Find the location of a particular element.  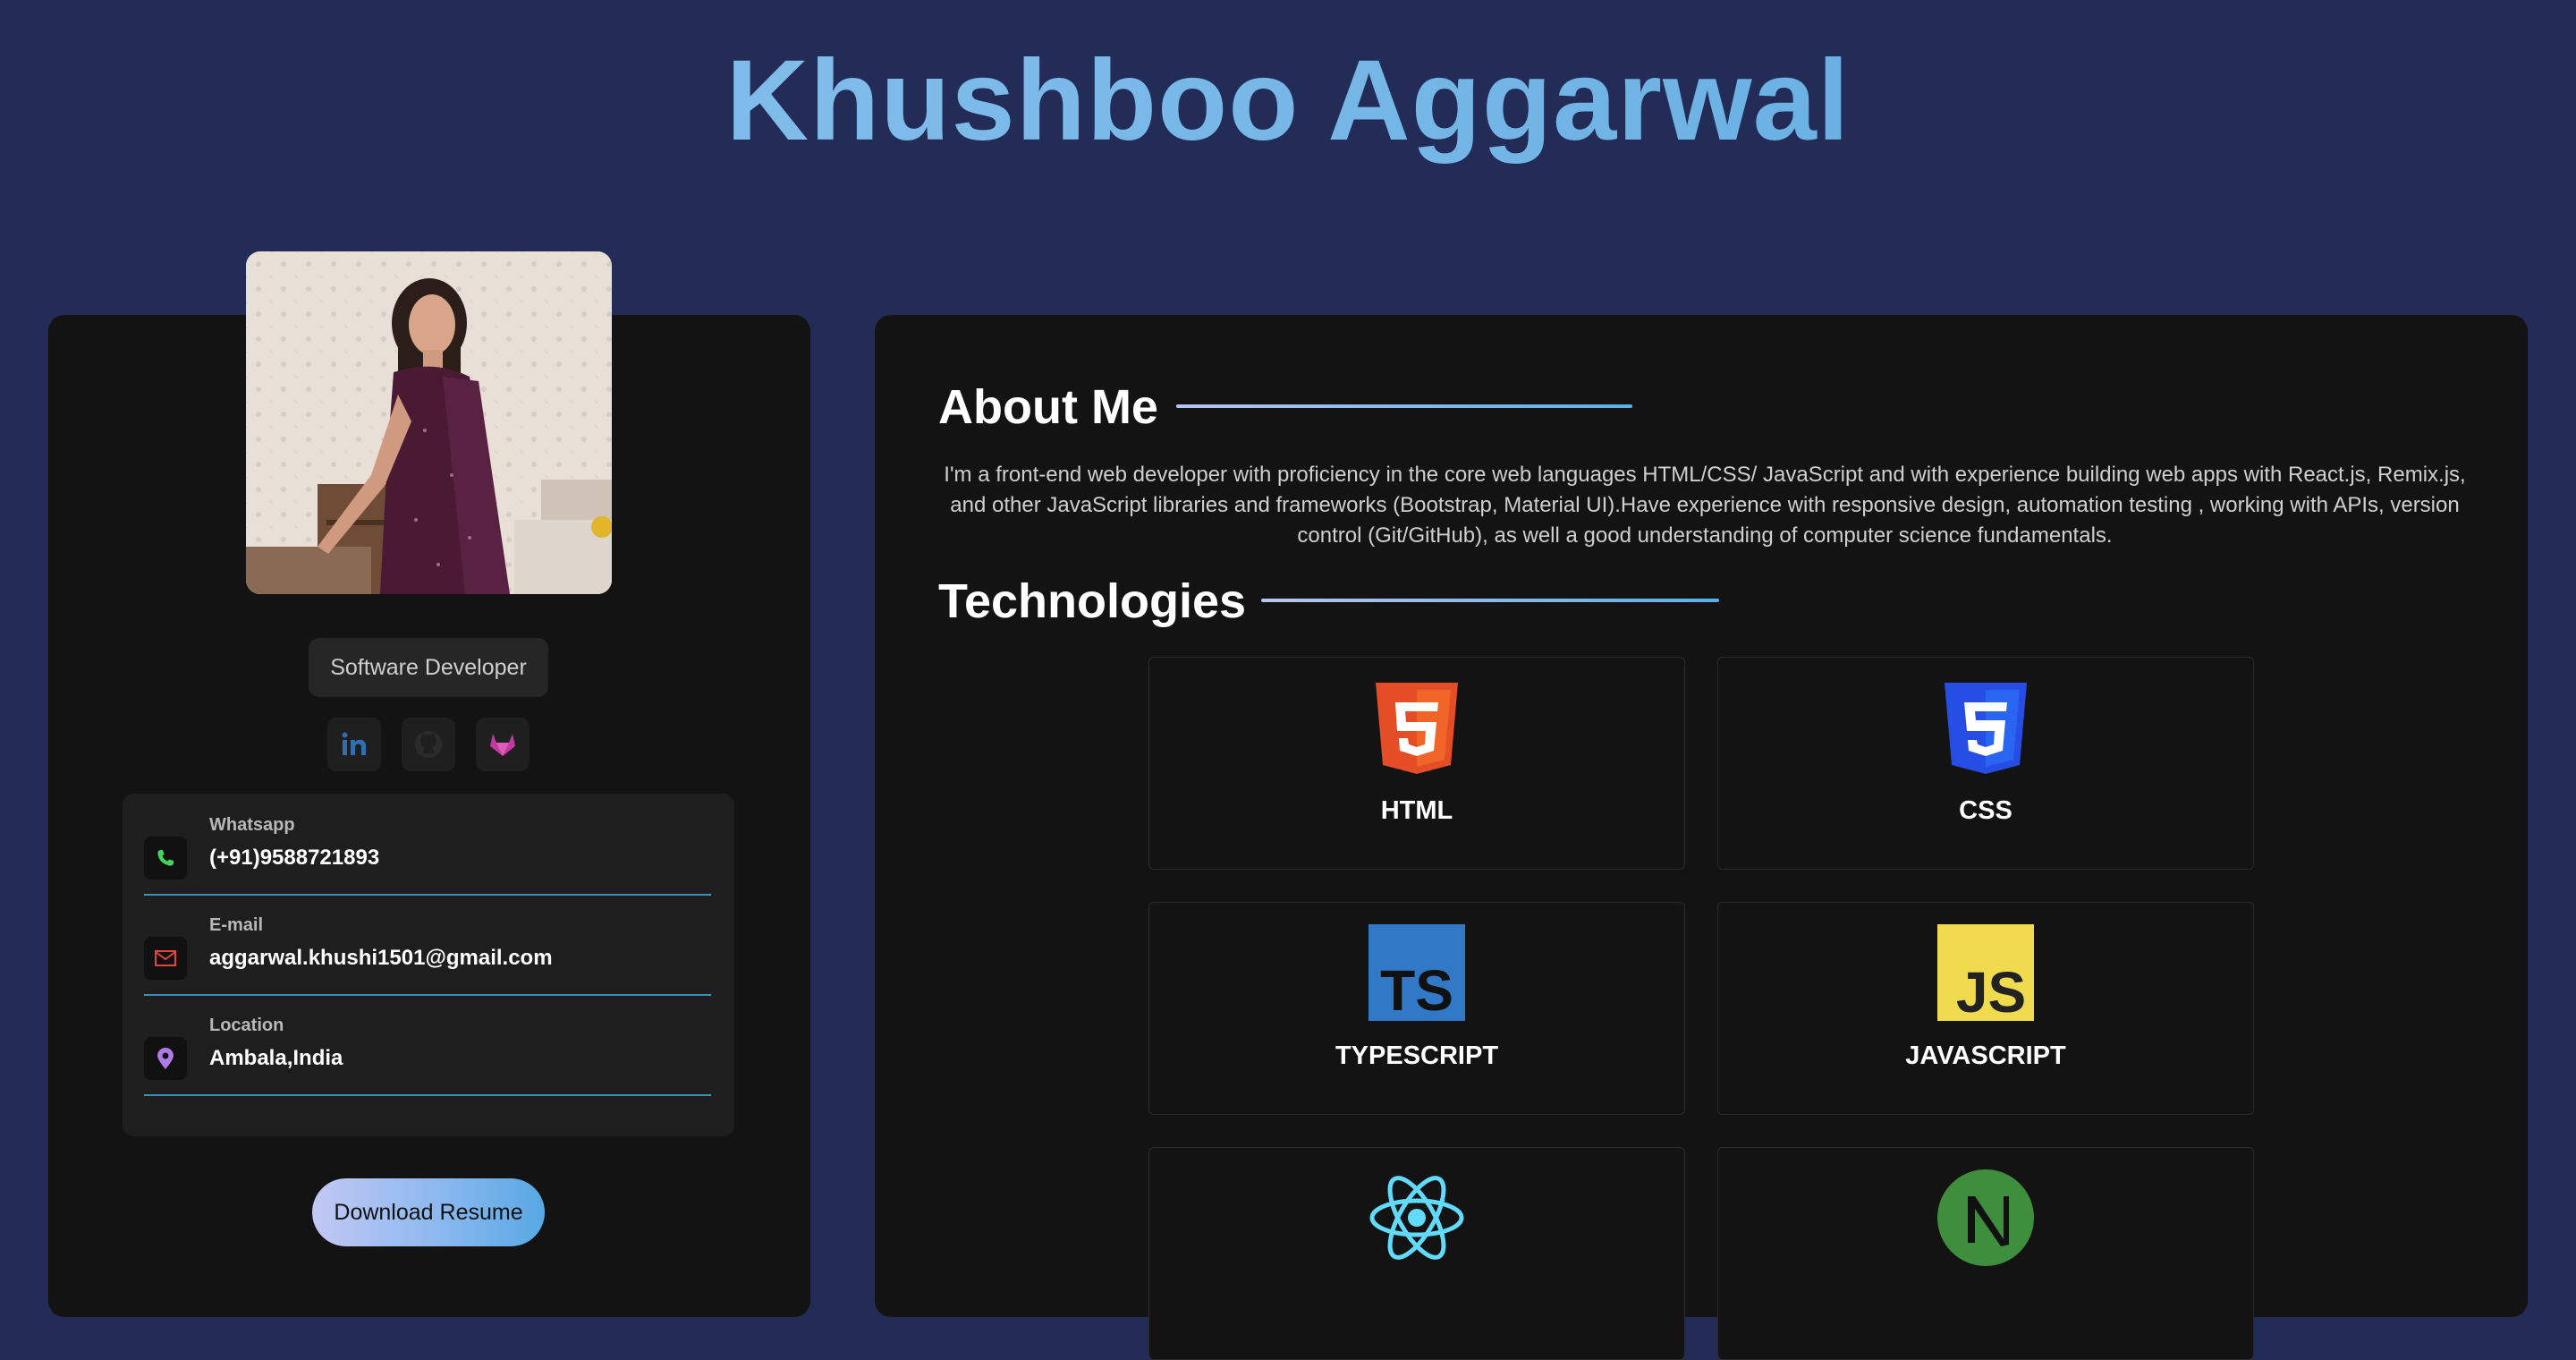

svg-text: JS is located at coordinates (1991, 990).